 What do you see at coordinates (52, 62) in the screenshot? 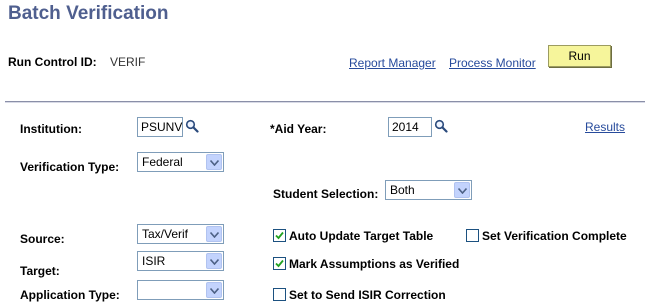
I see `run-control-label: Run Control ID:` at bounding box center [52, 62].